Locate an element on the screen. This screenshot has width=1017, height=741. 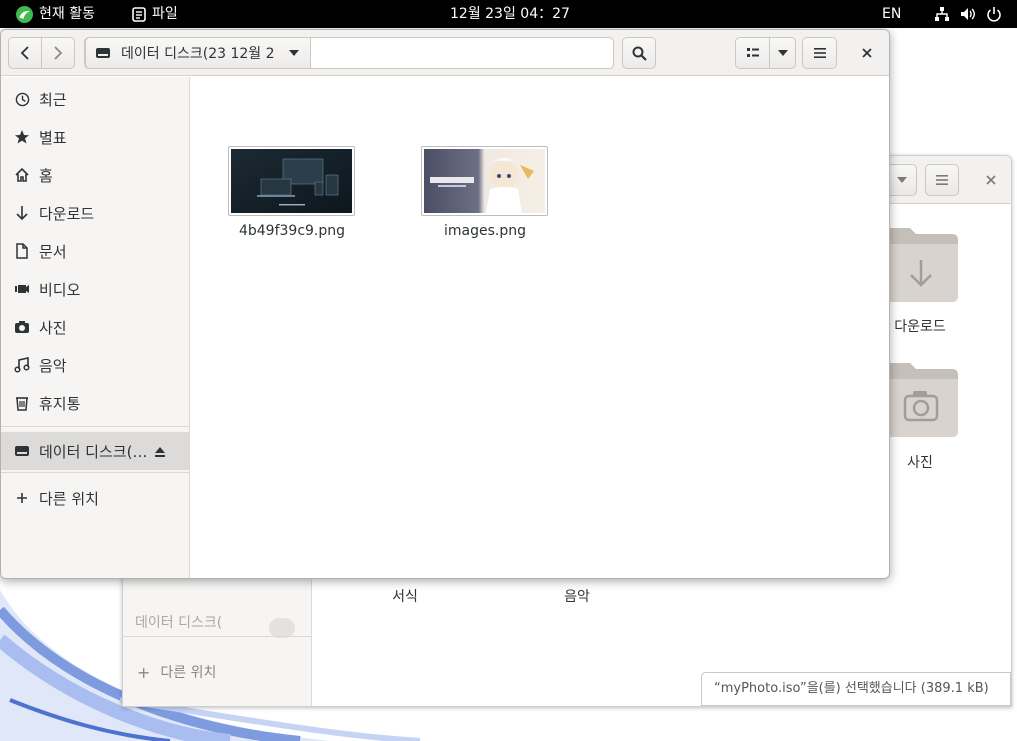
view-options-button is located at coordinates (782, 53).